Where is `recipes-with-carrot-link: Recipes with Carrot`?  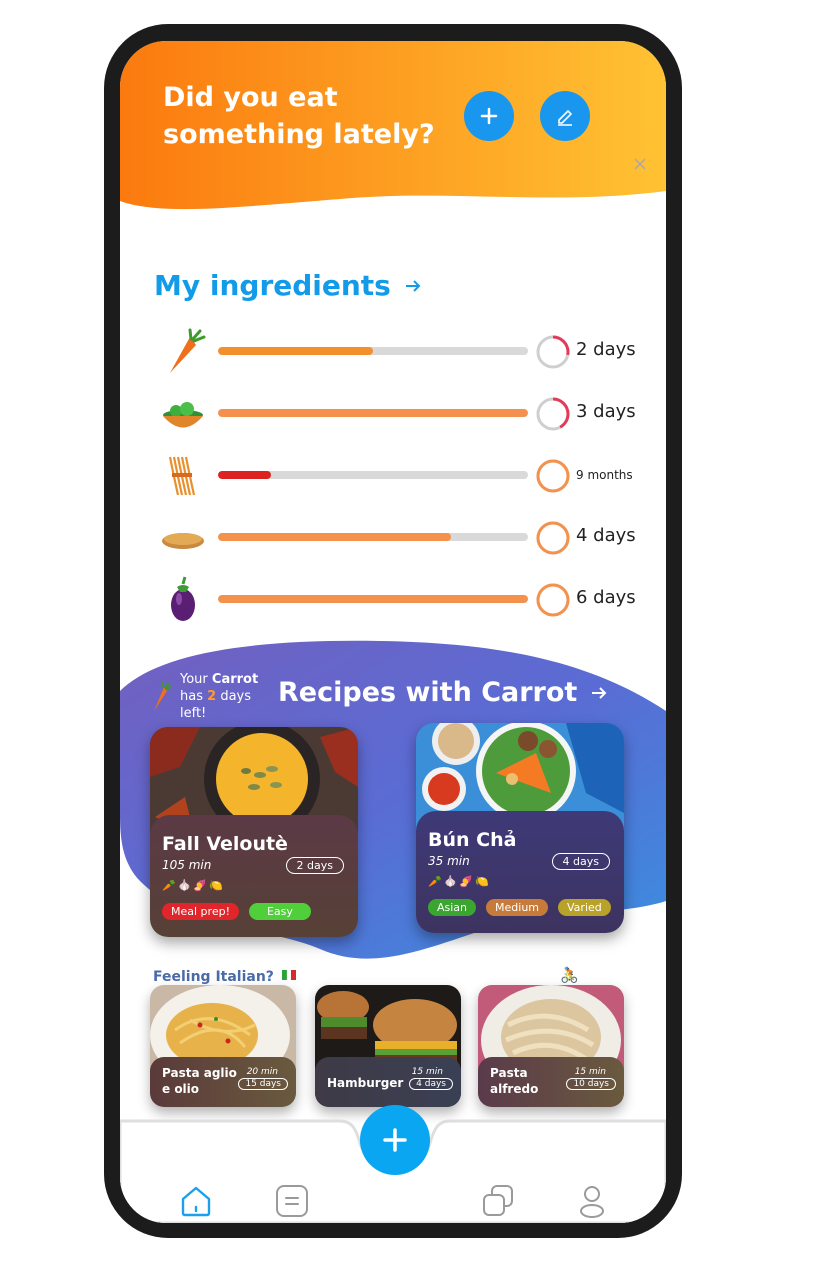 recipes-with-carrot-link: Recipes with Carrot is located at coordinates (443, 692).